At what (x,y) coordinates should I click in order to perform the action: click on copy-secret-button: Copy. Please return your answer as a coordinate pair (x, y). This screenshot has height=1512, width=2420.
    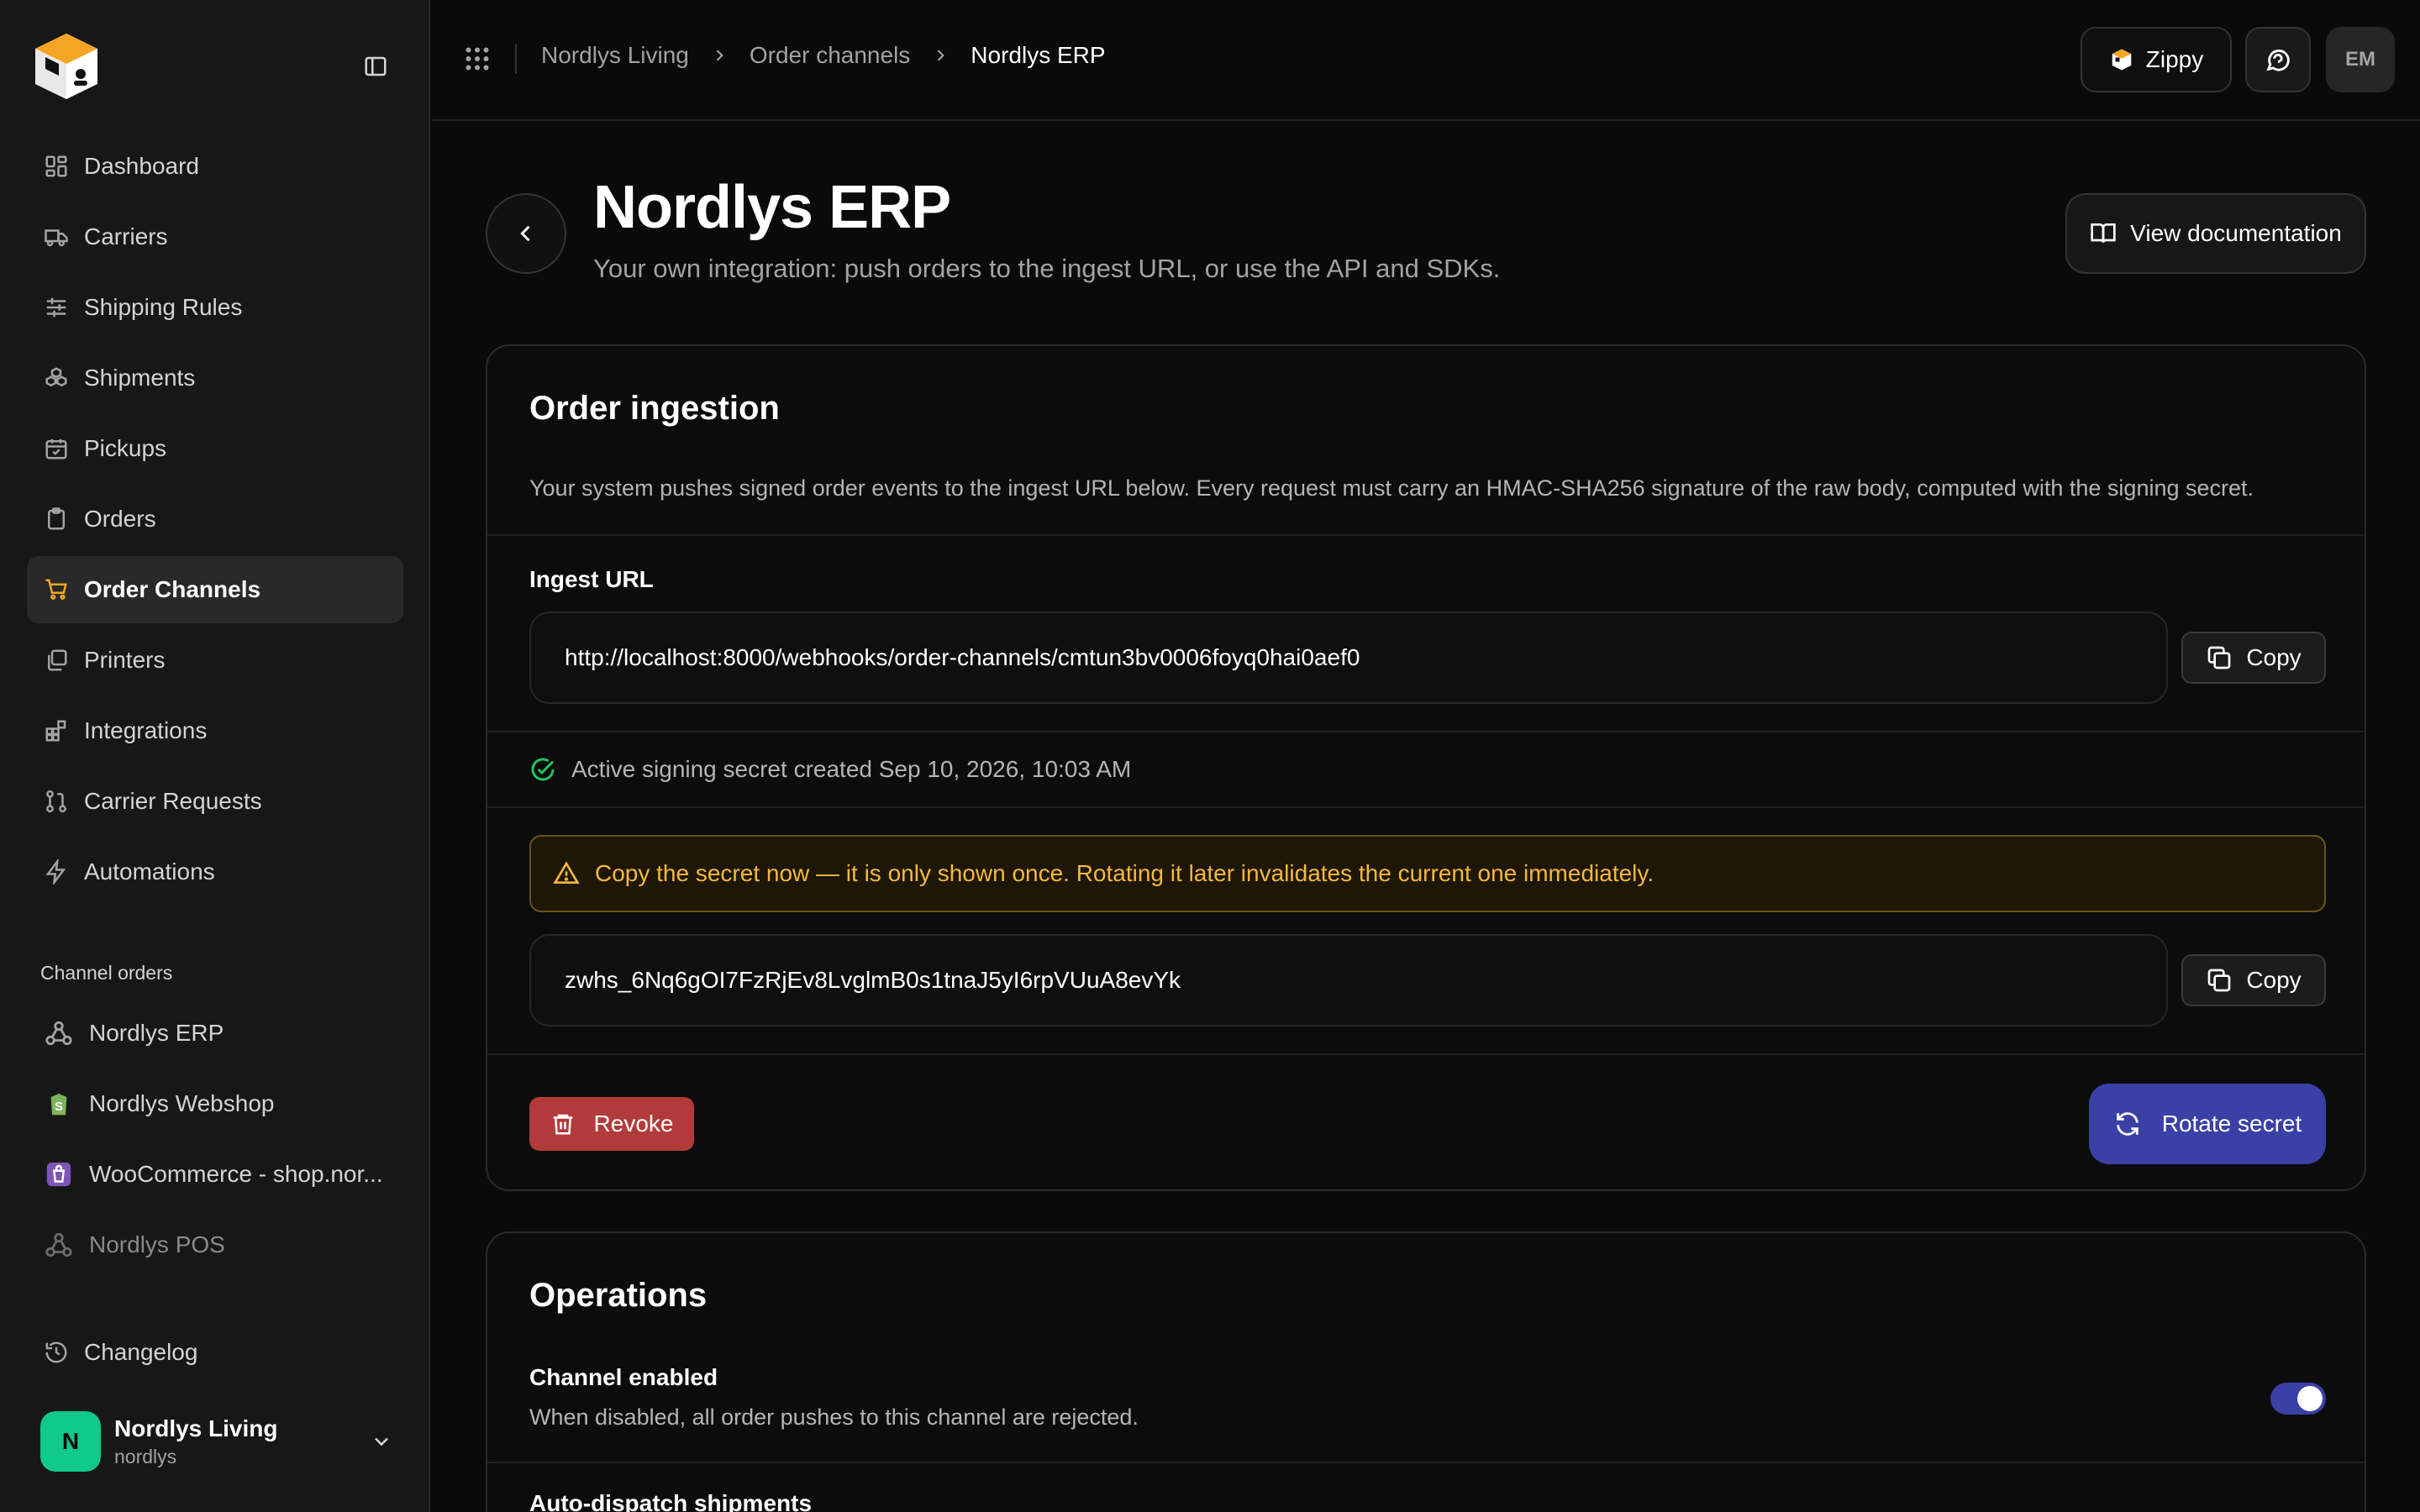
    Looking at the image, I should click on (2253, 980).